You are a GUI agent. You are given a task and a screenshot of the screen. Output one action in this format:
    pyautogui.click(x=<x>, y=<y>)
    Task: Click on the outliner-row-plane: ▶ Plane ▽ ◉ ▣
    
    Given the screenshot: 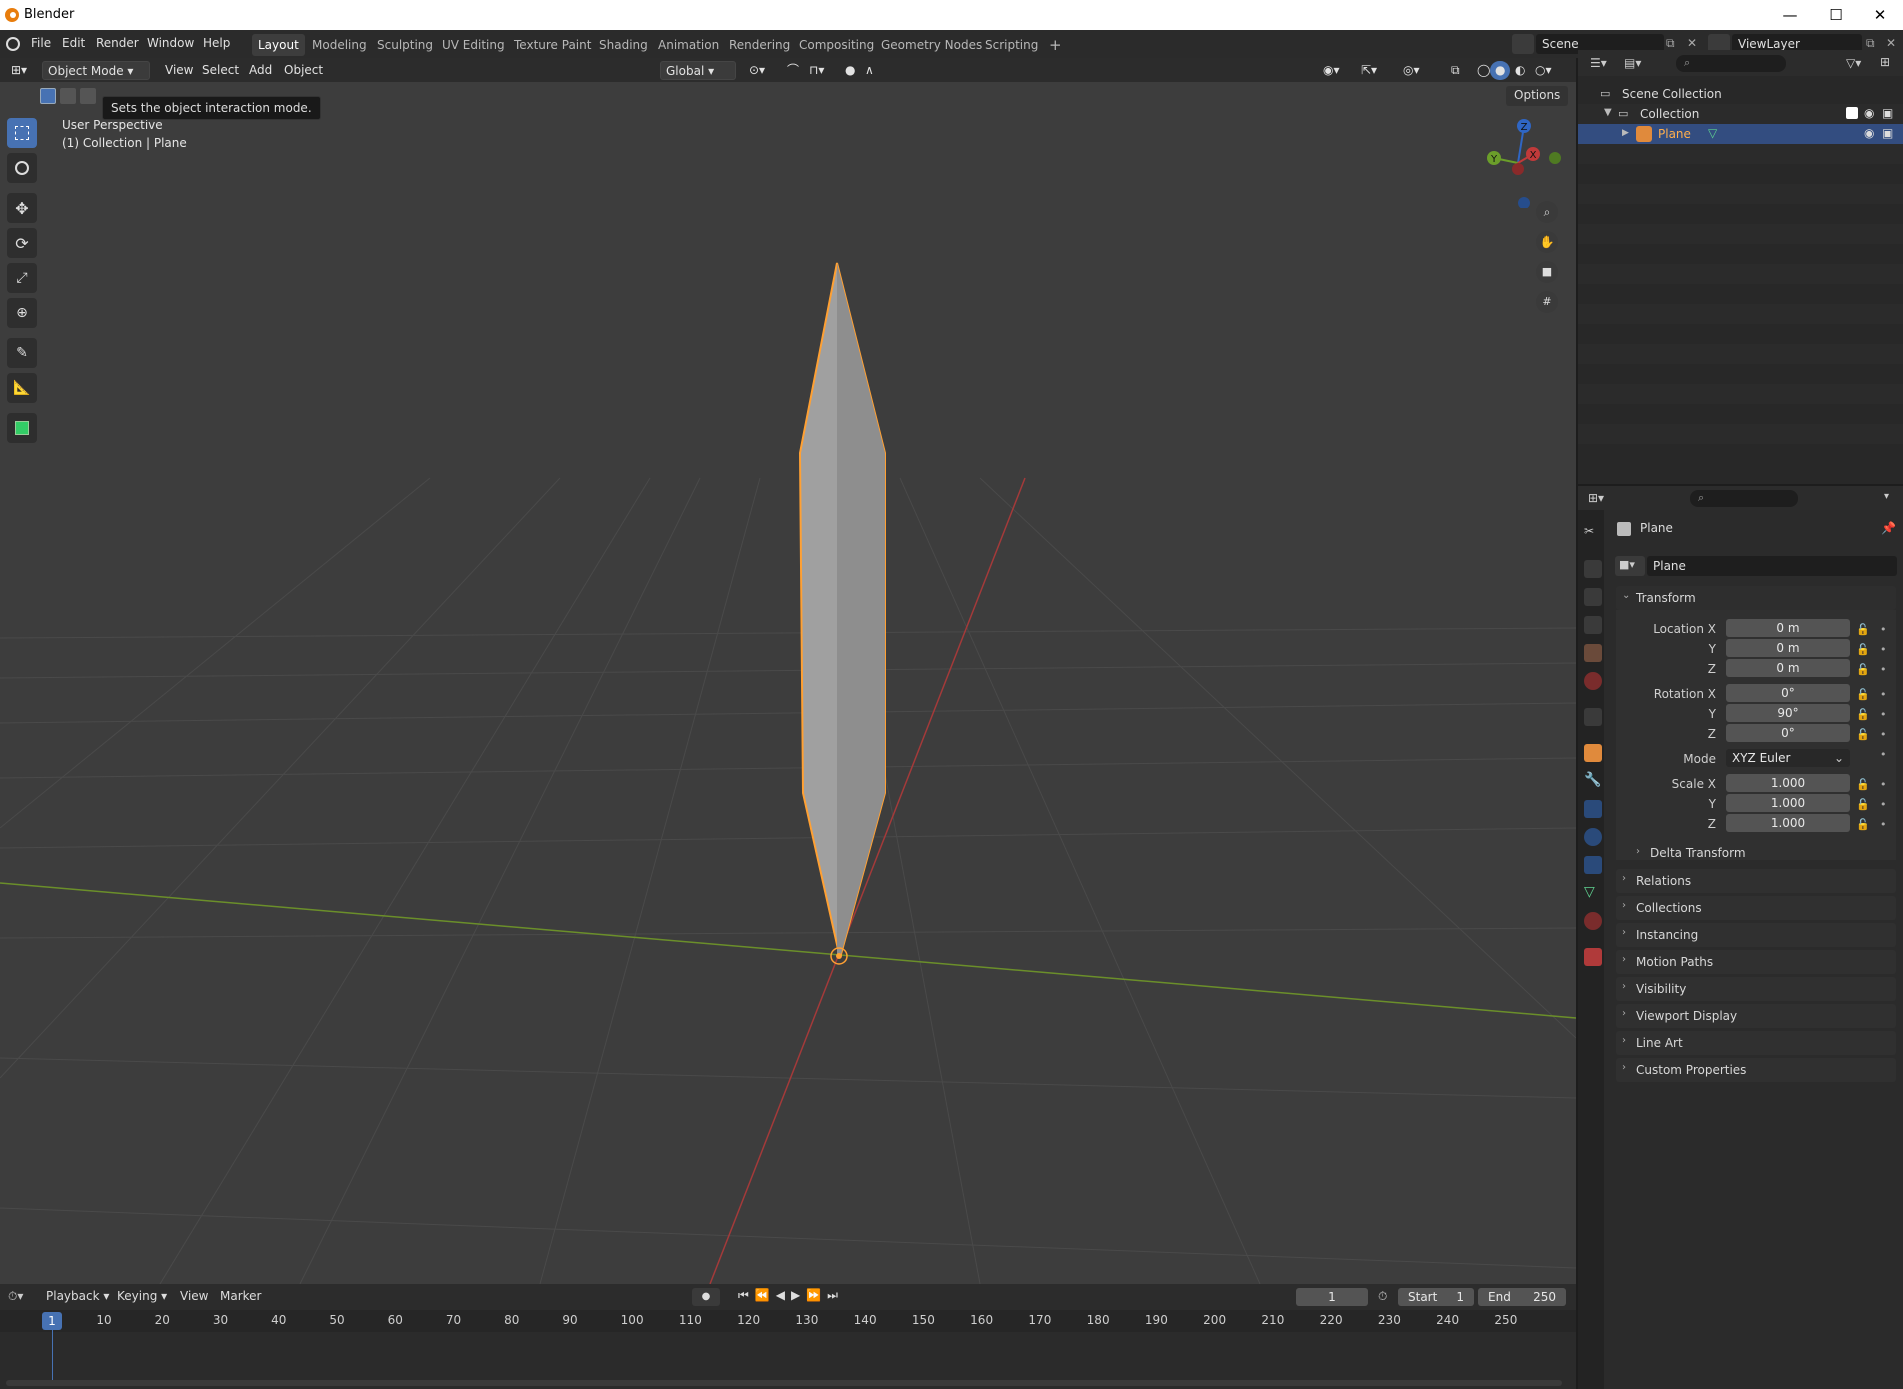 What is the action you would take?
    pyautogui.click(x=1740, y=134)
    